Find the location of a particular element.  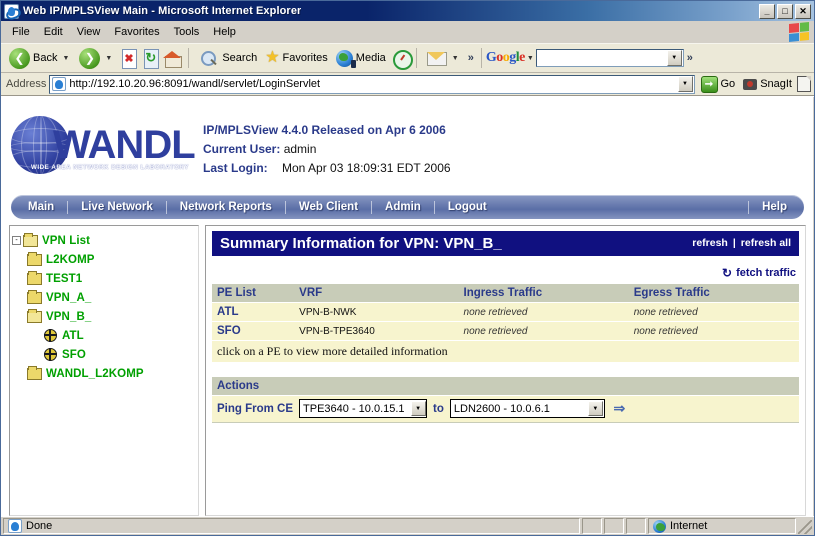

nav-item-logout: Logout is located at coordinates (467, 207).